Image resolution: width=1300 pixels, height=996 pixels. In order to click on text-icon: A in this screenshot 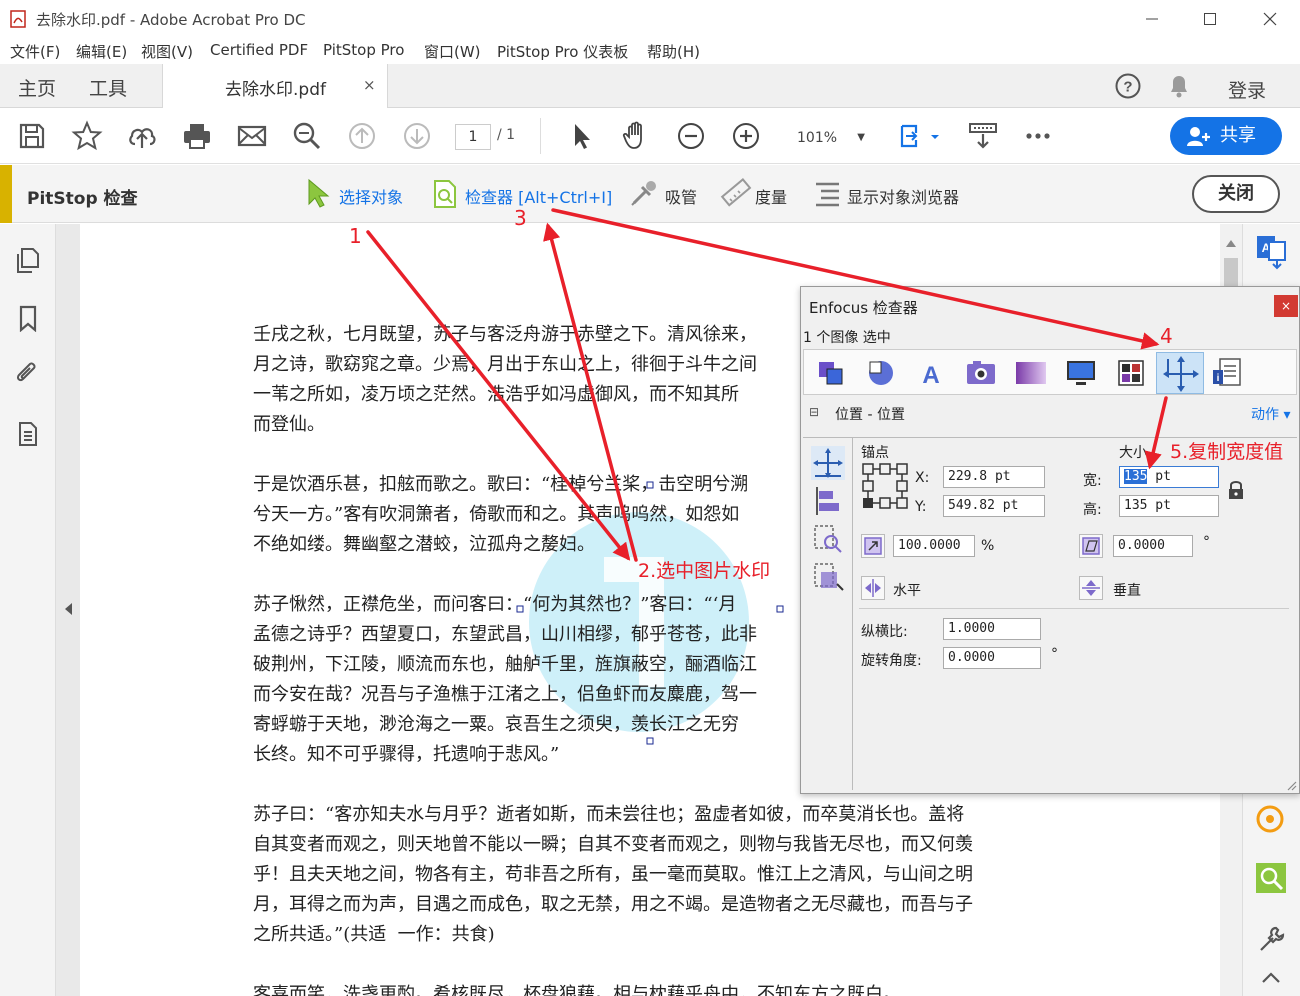, I will do `click(931, 373)`.